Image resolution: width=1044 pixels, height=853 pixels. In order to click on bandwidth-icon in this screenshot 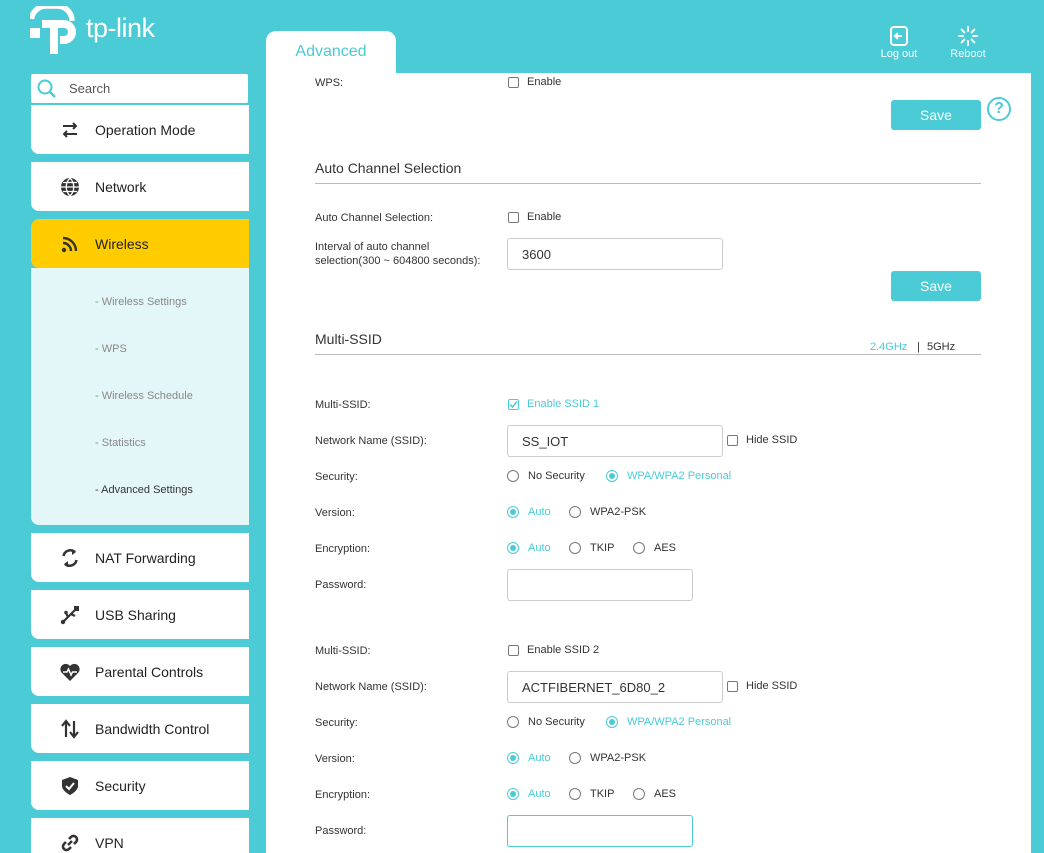, I will do `click(70, 729)`.